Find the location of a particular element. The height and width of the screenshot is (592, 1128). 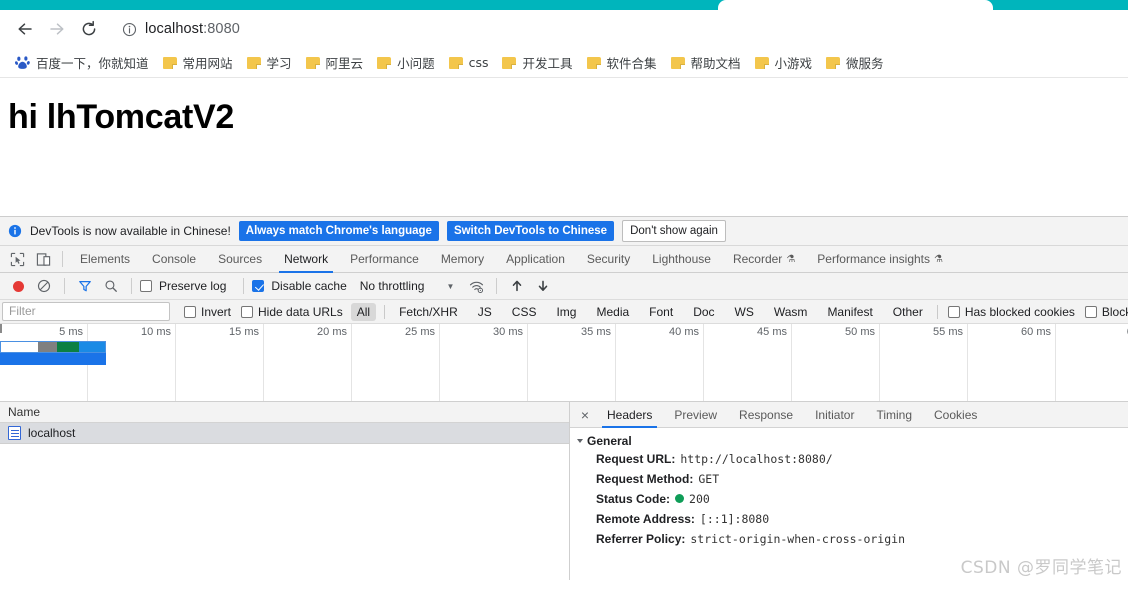

tab-memory: Memory is located at coordinates (462, 259).